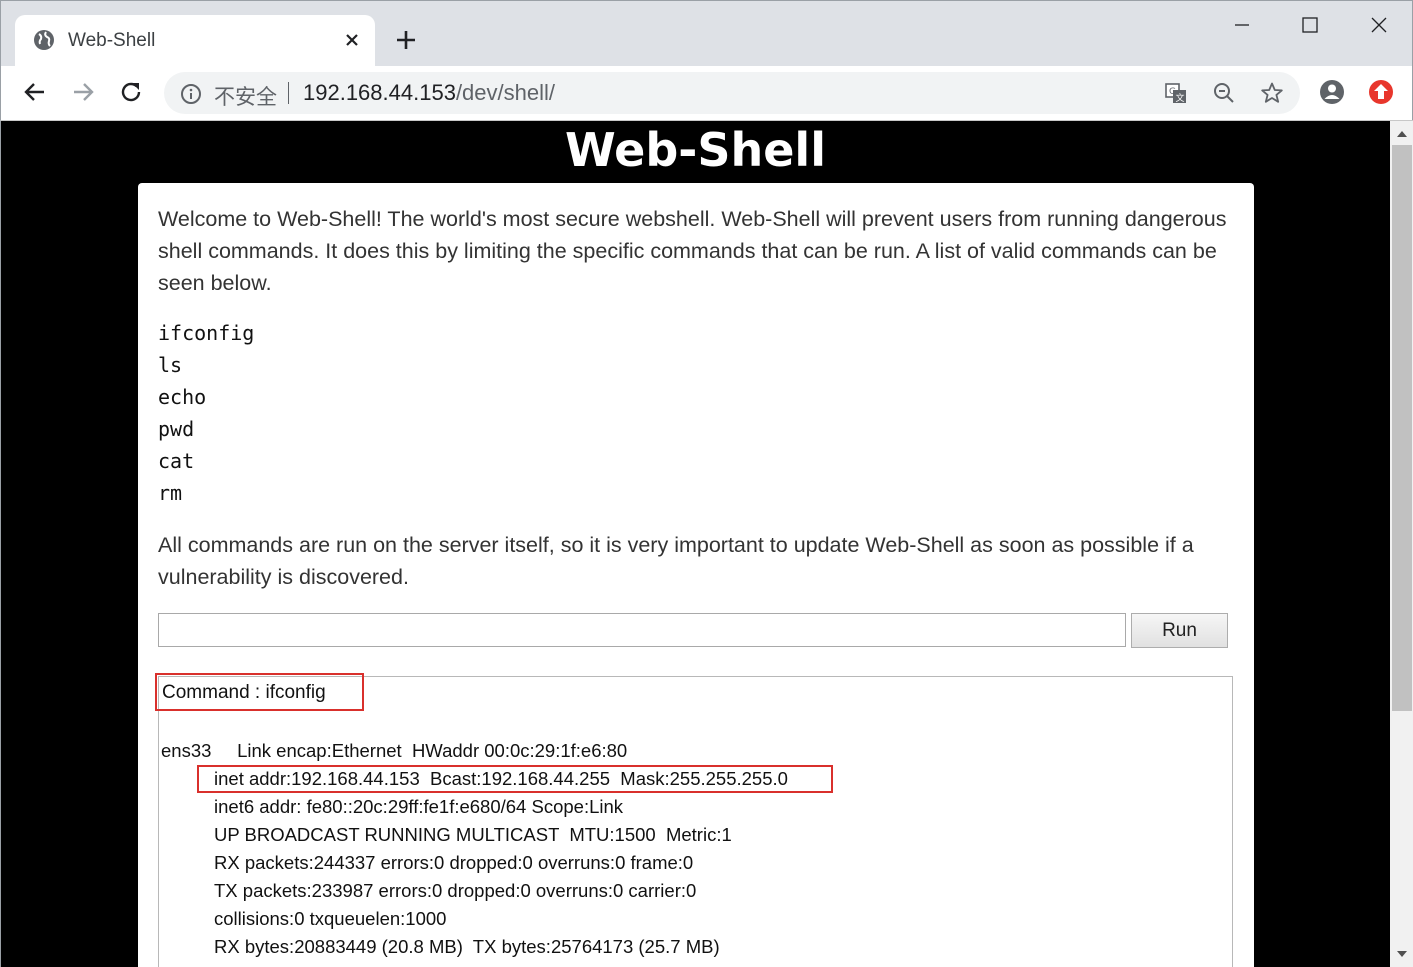 Image resolution: width=1413 pixels, height=967 pixels. I want to click on close-icon, so click(352, 40).